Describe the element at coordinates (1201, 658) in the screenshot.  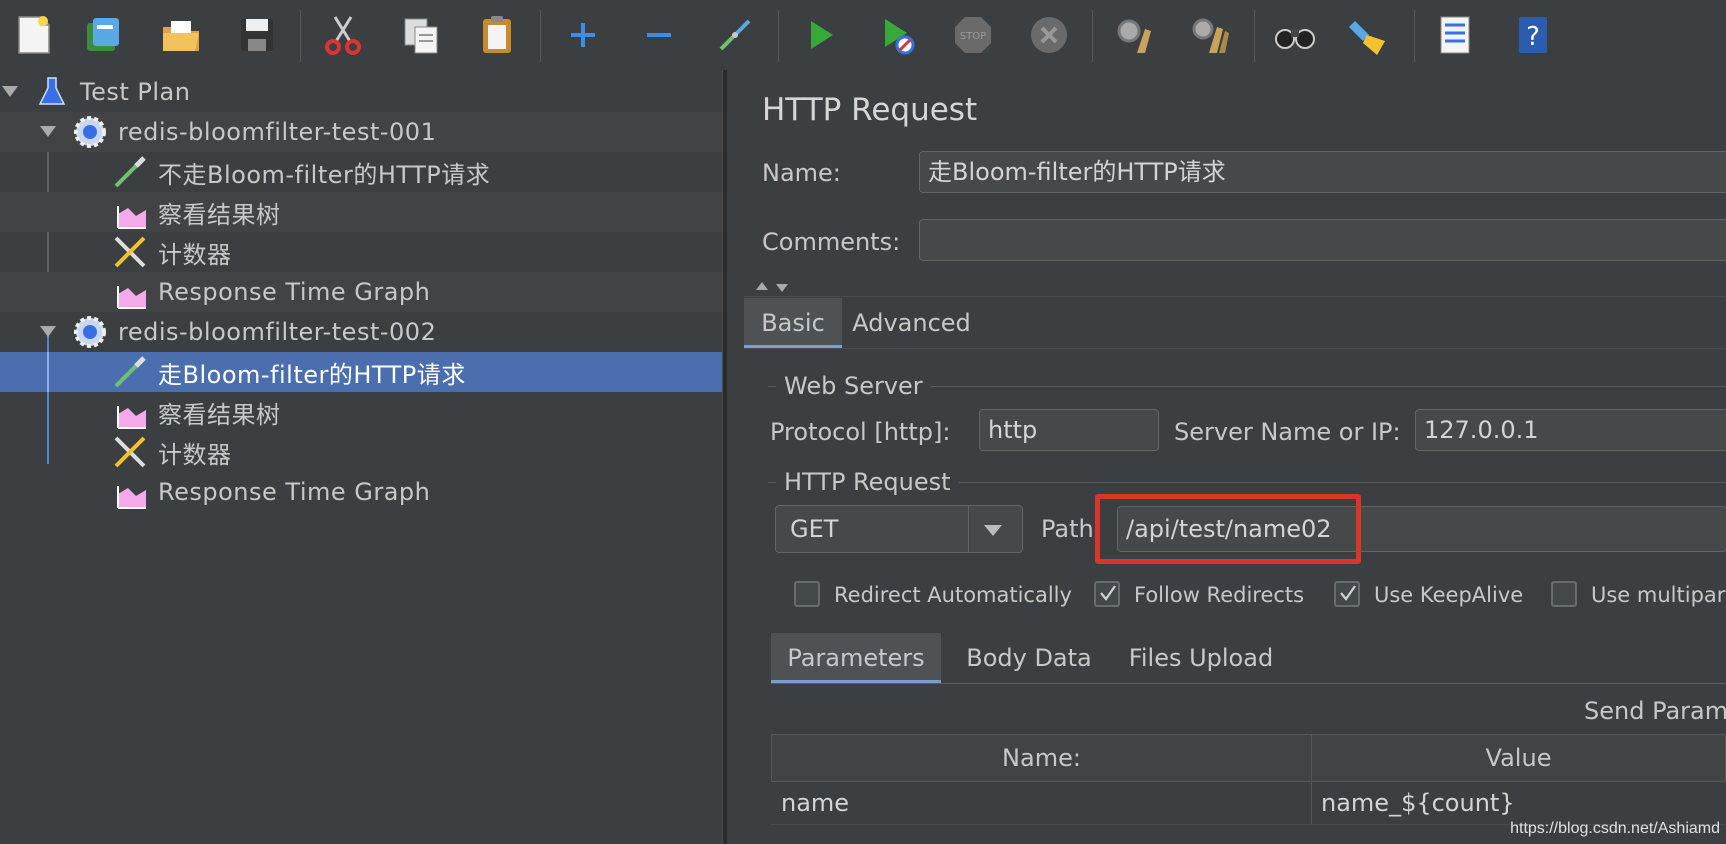
I see `tab-files-upload: Files Upload` at that location.